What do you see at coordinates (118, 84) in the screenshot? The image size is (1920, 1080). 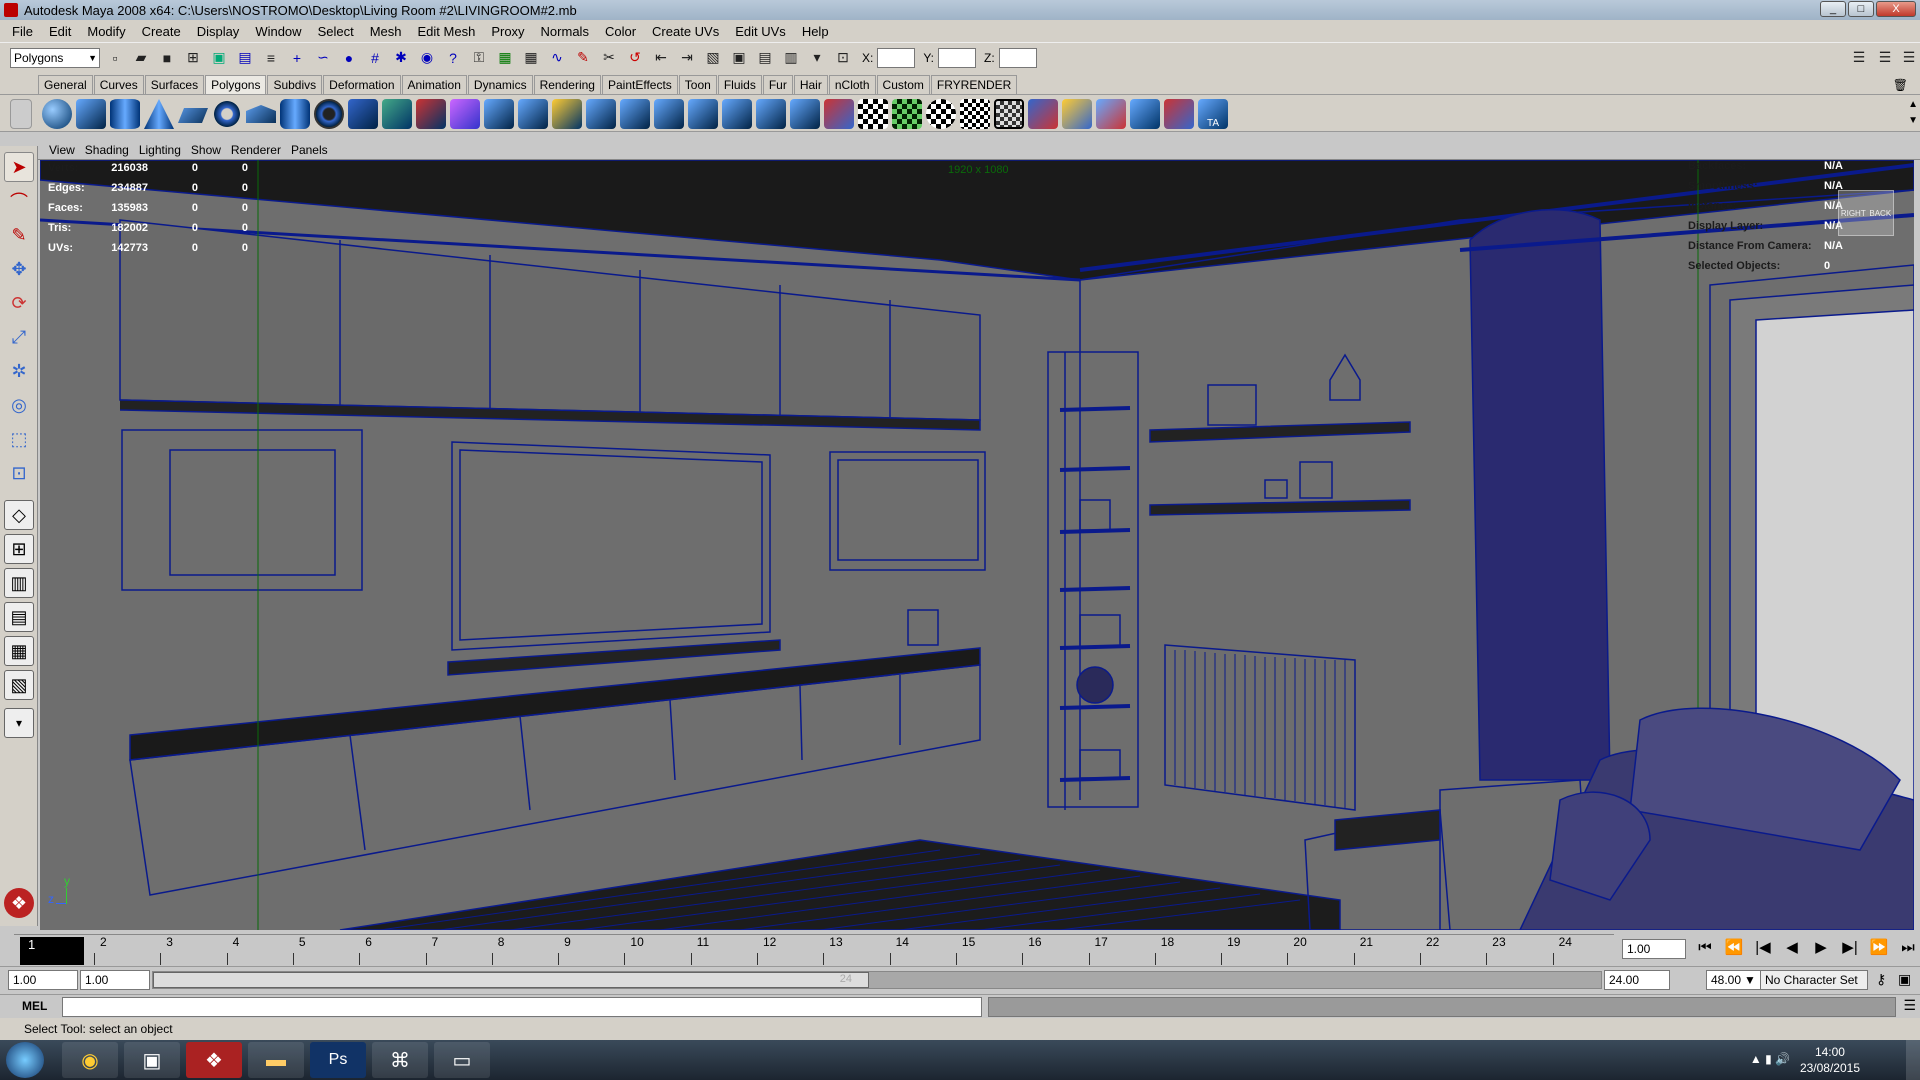 I see `shelf-tab-curves: Curves` at bounding box center [118, 84].